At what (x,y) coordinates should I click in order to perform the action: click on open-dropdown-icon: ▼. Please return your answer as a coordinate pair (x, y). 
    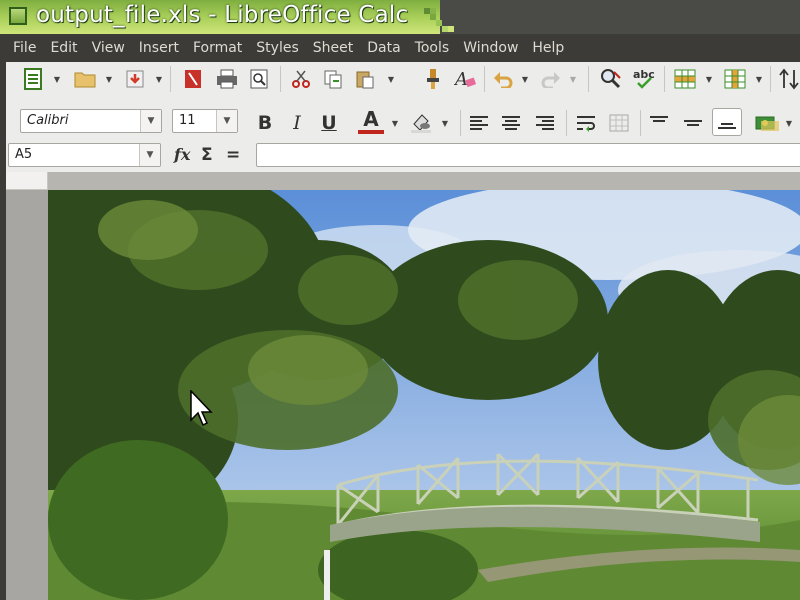
    Looking at the image, I should click on (109, 79).